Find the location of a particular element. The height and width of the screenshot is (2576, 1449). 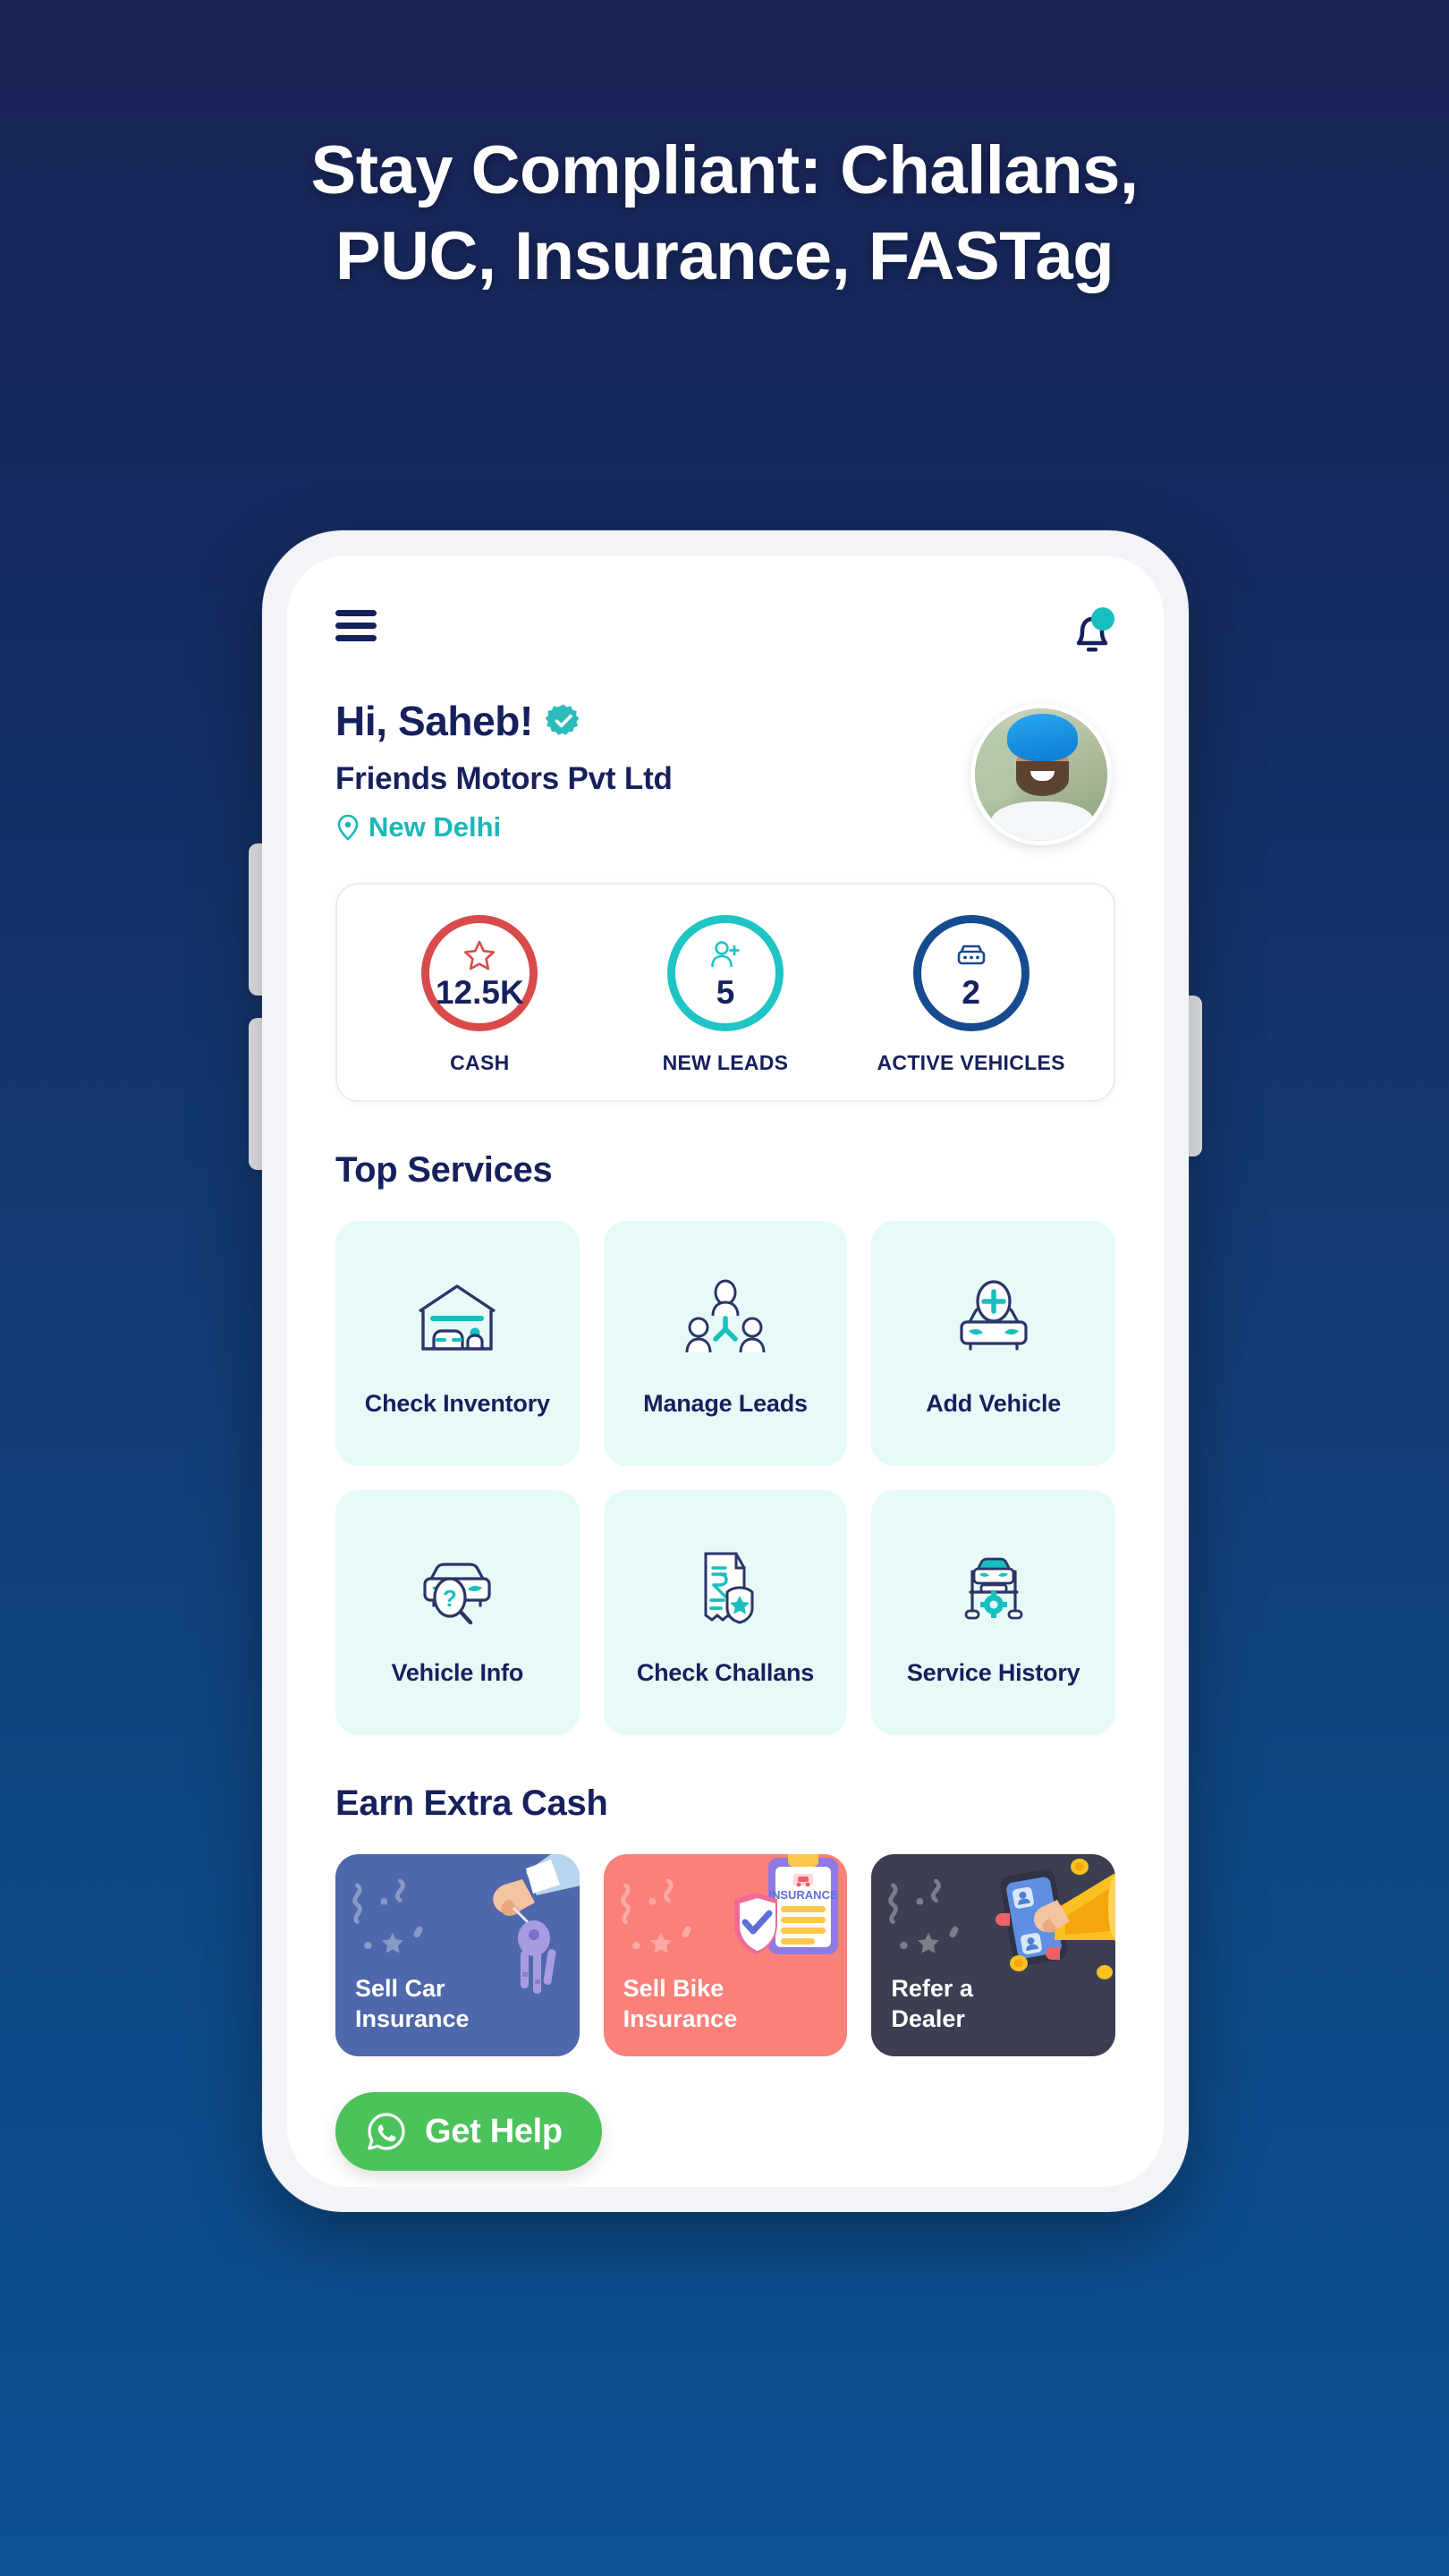

service-add-vehicle: Add Vehicle is located at coordinates (993, 1343).